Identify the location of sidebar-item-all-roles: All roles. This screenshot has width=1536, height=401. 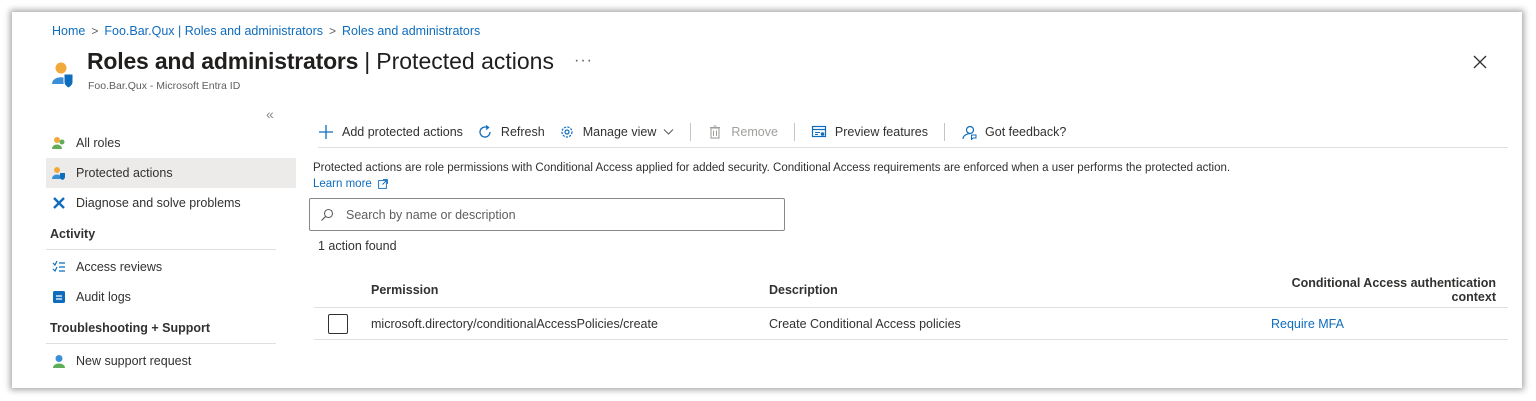
(171, 143).